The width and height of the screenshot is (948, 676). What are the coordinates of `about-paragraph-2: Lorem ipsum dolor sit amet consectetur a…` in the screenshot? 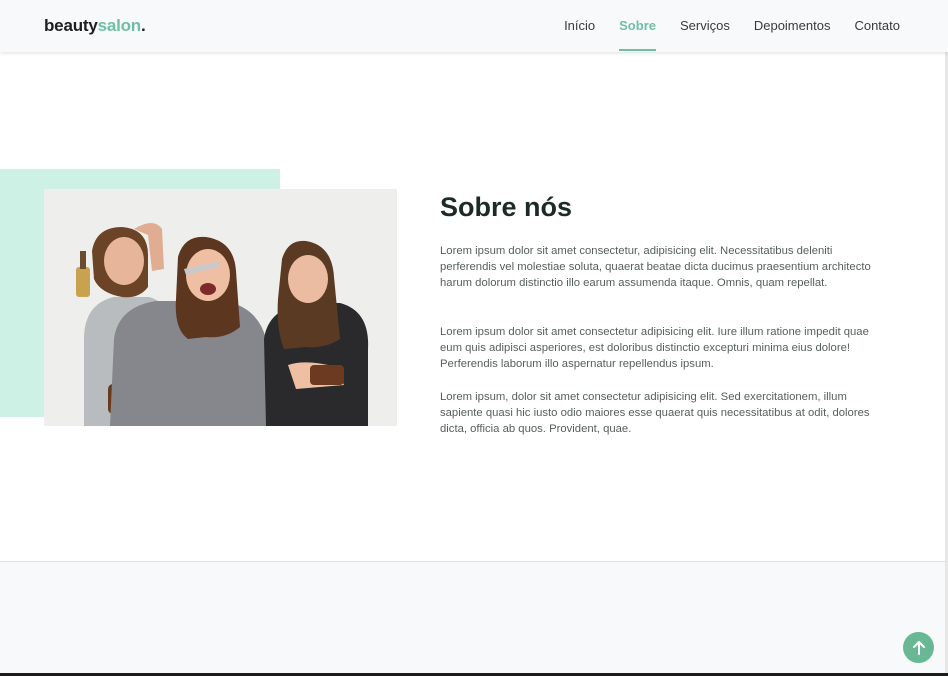 It's located at (654, 348).